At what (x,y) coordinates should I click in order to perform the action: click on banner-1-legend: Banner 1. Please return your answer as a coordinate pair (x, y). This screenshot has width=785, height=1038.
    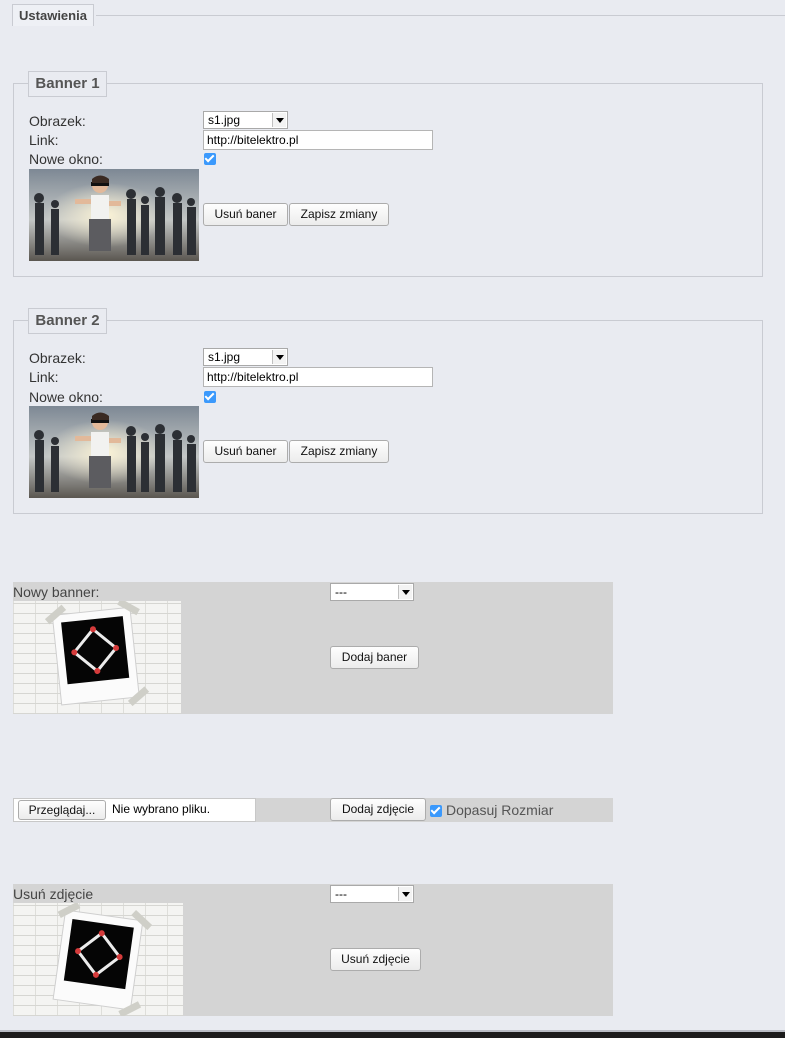
    Looking at the image, I should click on (67, 84).